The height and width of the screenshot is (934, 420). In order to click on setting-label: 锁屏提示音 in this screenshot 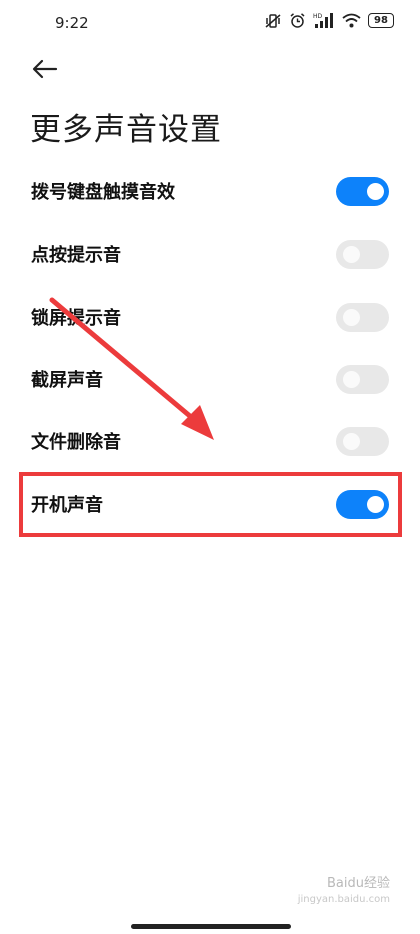, I will do `click(76, 318)`.